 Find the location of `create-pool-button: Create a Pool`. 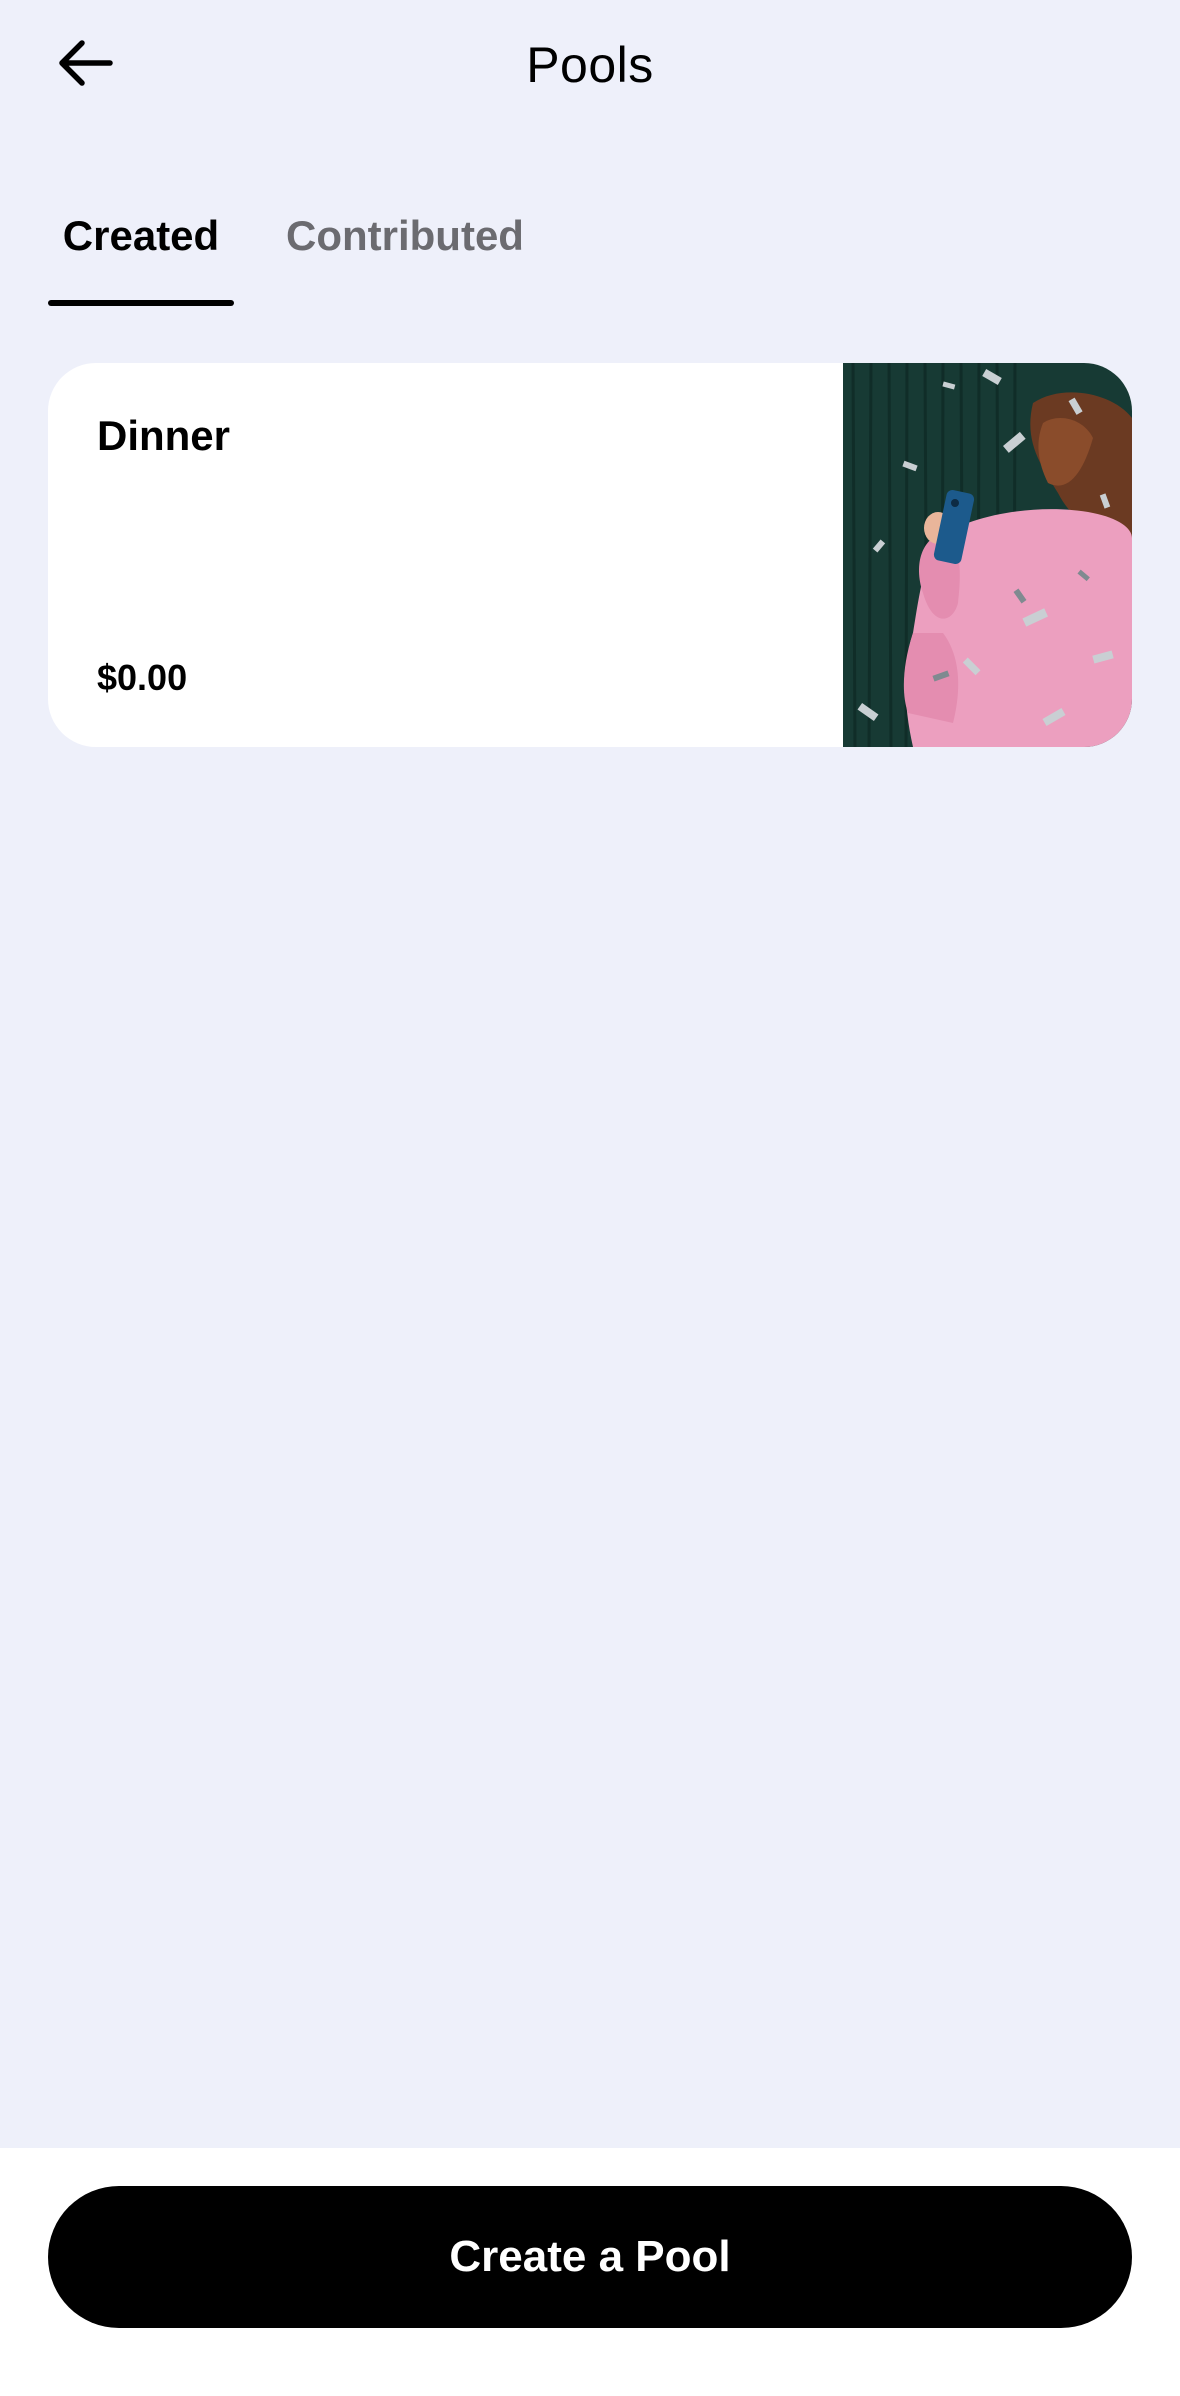

create-pool-button: Create a Pool is located at coordinates (590, 2257).